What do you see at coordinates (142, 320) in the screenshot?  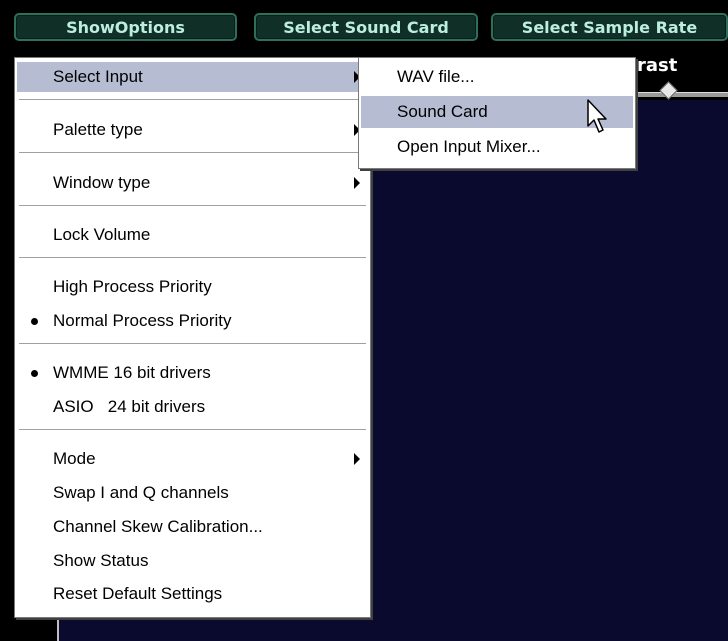 I see `menu-item-label: Normal Process Priority` at bounding box center [142, 320].